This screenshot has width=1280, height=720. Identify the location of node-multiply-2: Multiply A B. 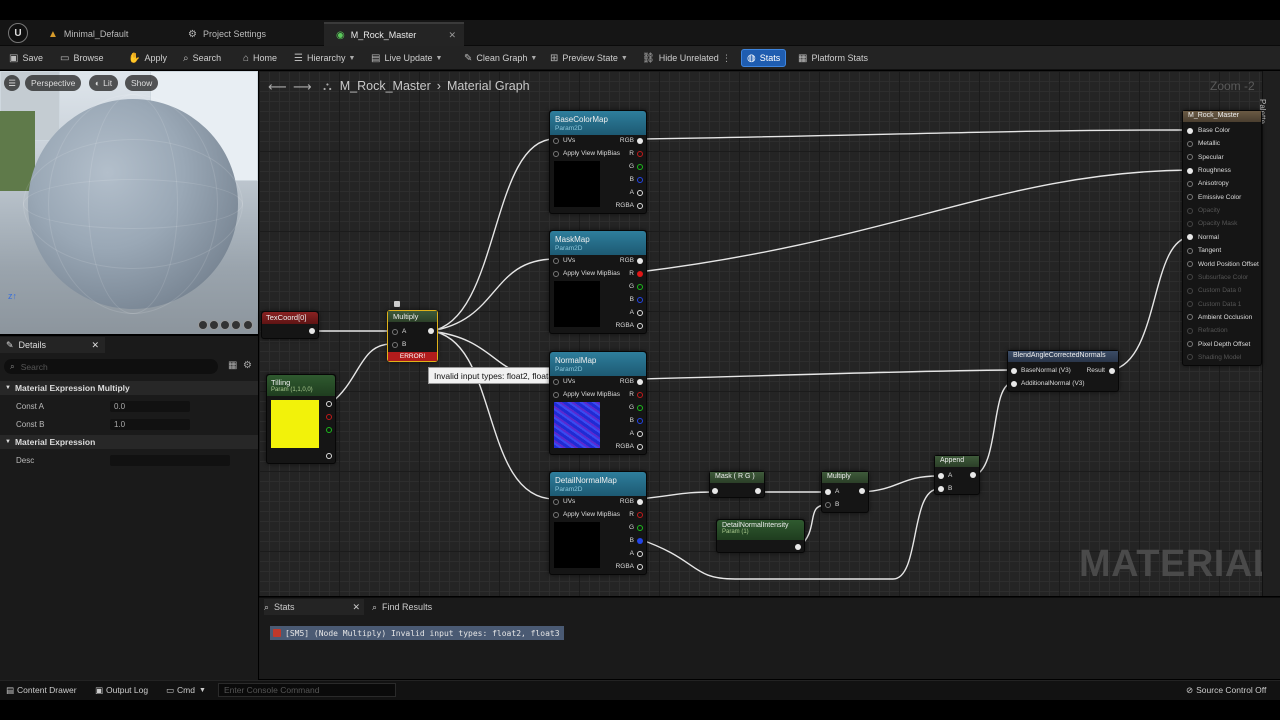
(845, 492).